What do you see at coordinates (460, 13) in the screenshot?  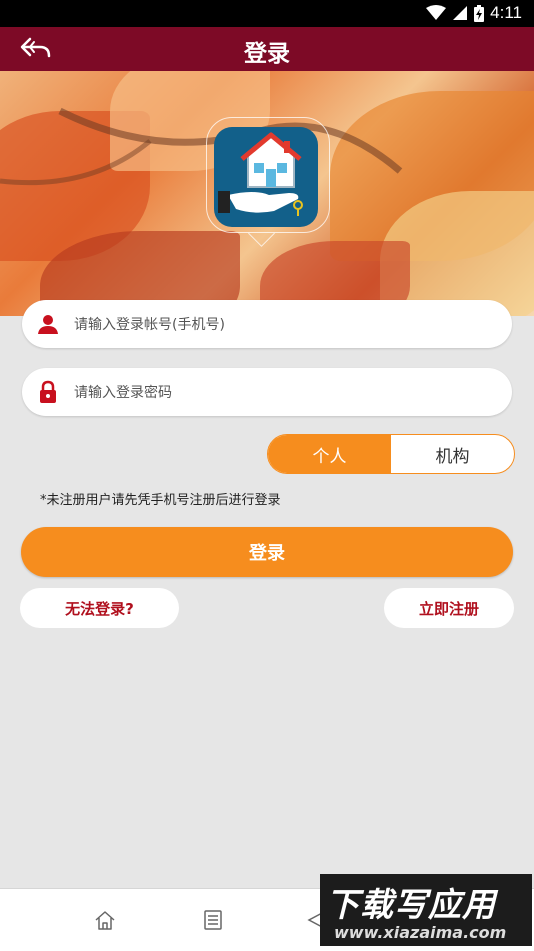 I see `signal-icon` at bounding box center [460, 13].